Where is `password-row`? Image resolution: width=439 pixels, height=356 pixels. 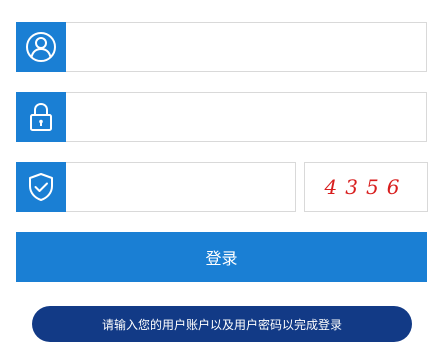
password-row is located at coordinates (221, 117).